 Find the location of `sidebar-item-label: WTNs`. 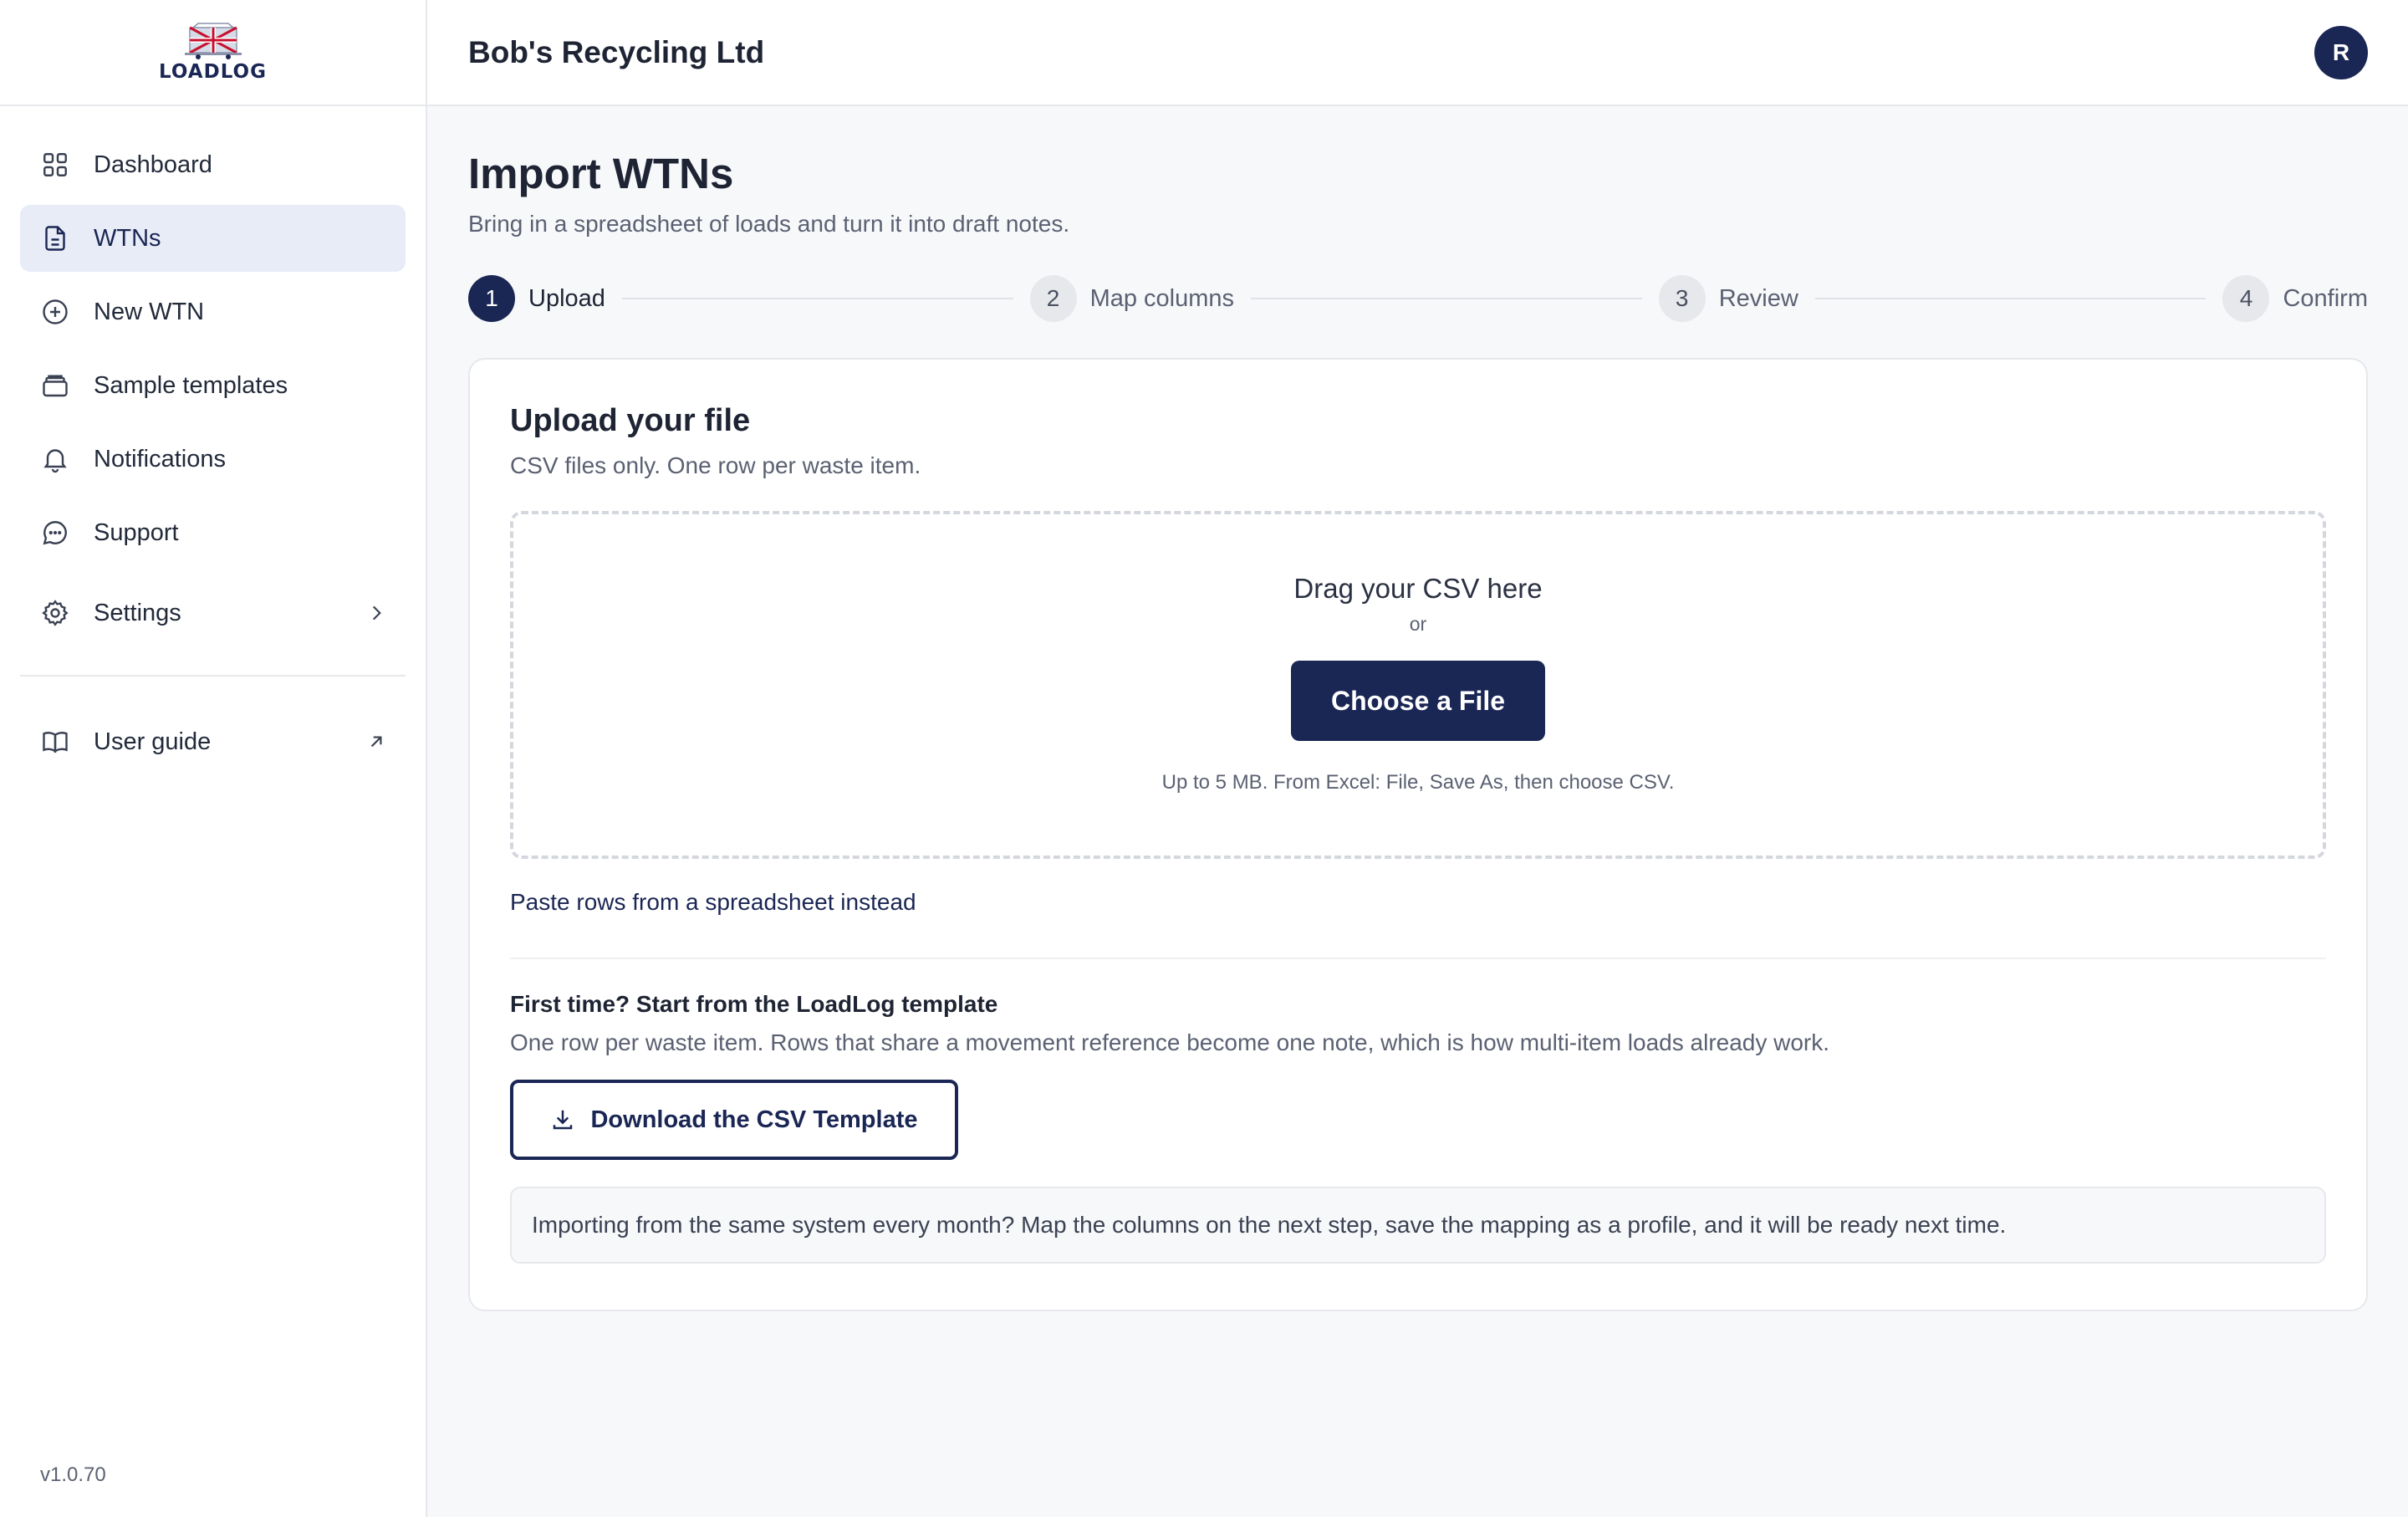

sidebar-item-label: WTNs is located at coordinates (127, 238).